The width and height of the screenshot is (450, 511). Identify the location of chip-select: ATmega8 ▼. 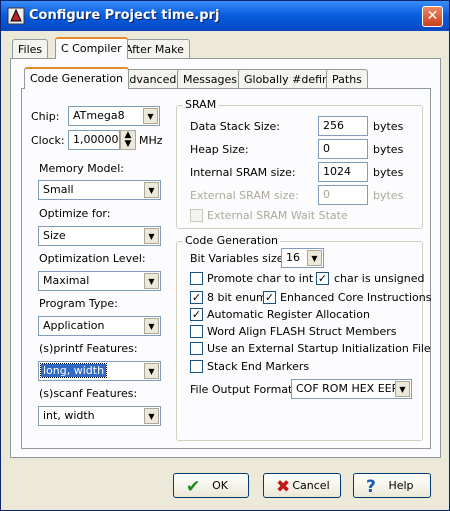
(114, 116).